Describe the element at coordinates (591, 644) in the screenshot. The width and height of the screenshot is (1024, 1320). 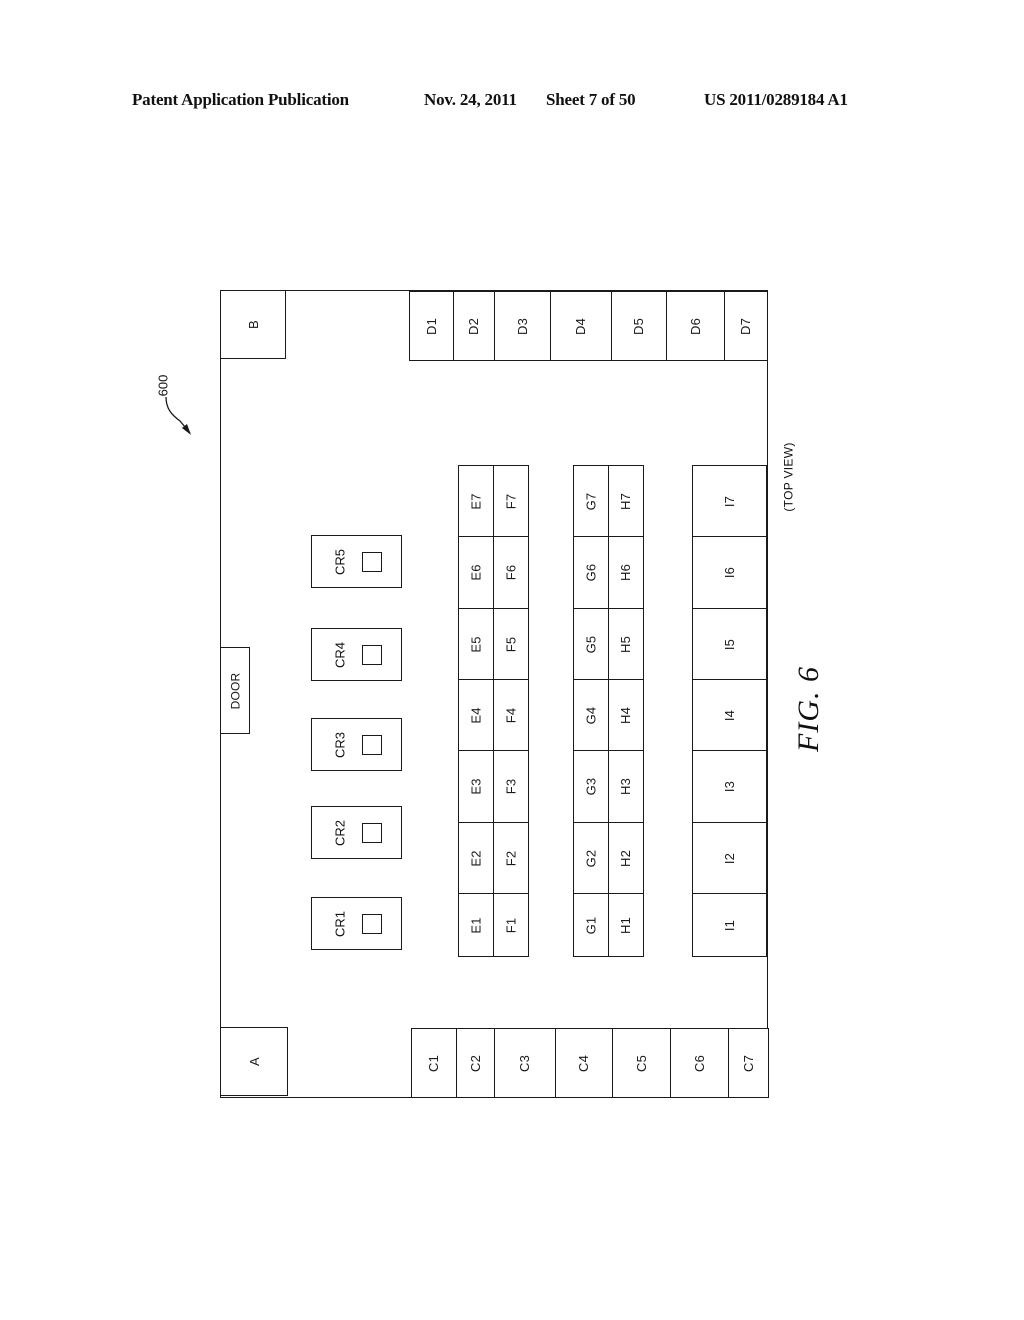
I see `rack-g5-label: G5` at that location.